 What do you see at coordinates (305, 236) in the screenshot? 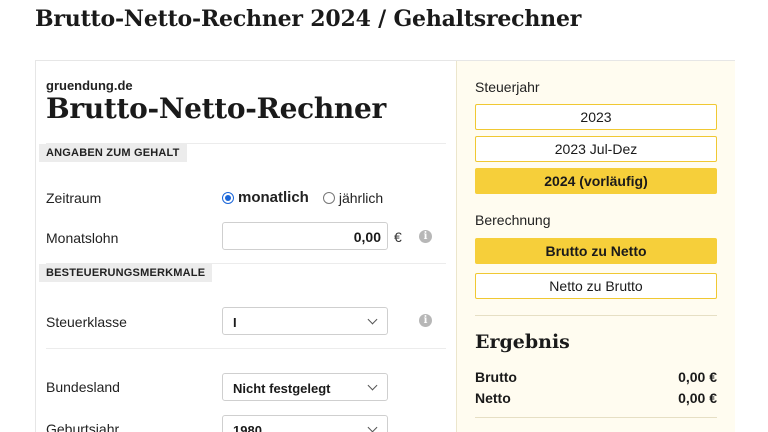
I see `salary-input: 0,00` at bounding box center [305, 236].